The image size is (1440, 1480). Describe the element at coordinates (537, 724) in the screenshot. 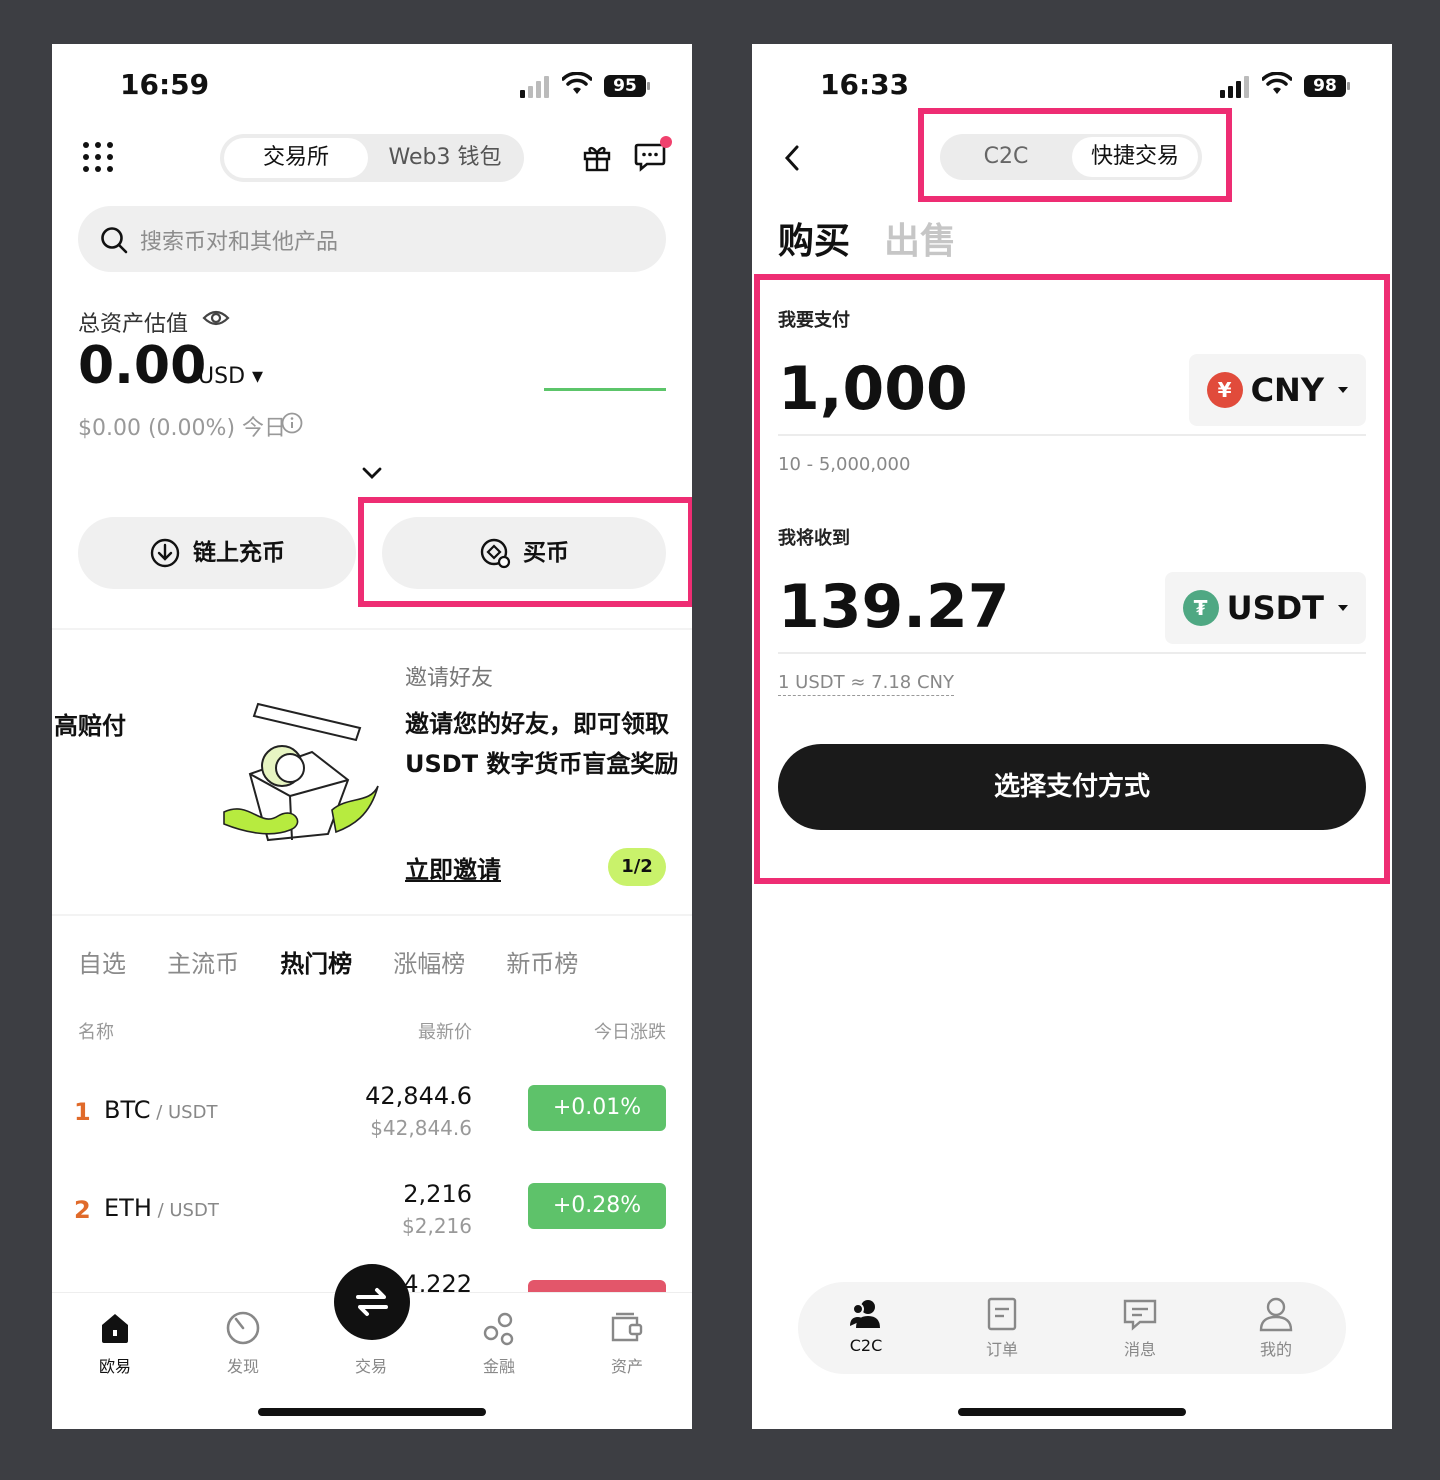

I see `promo-title-line-1: 邀请您的好友，即可领取` at that location.